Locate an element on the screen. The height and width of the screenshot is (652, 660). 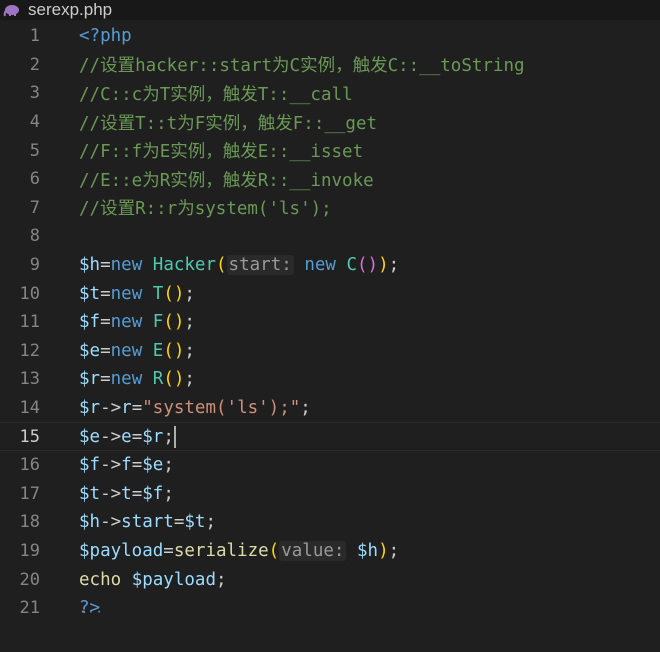
line-number: 11 is located at coordinates (29, 322).